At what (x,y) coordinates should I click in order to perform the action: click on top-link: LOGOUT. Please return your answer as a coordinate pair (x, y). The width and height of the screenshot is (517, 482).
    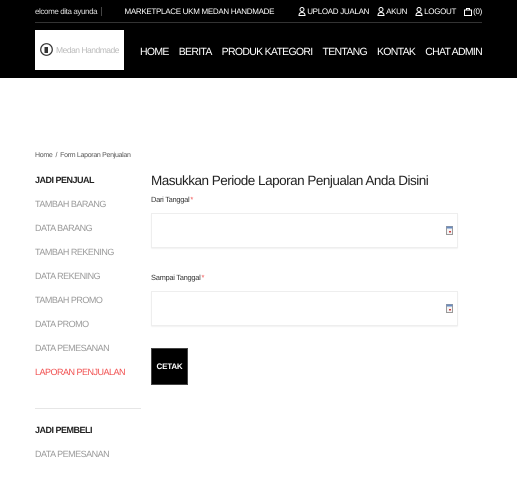
    Looking at the image, I should click on (435, 11).